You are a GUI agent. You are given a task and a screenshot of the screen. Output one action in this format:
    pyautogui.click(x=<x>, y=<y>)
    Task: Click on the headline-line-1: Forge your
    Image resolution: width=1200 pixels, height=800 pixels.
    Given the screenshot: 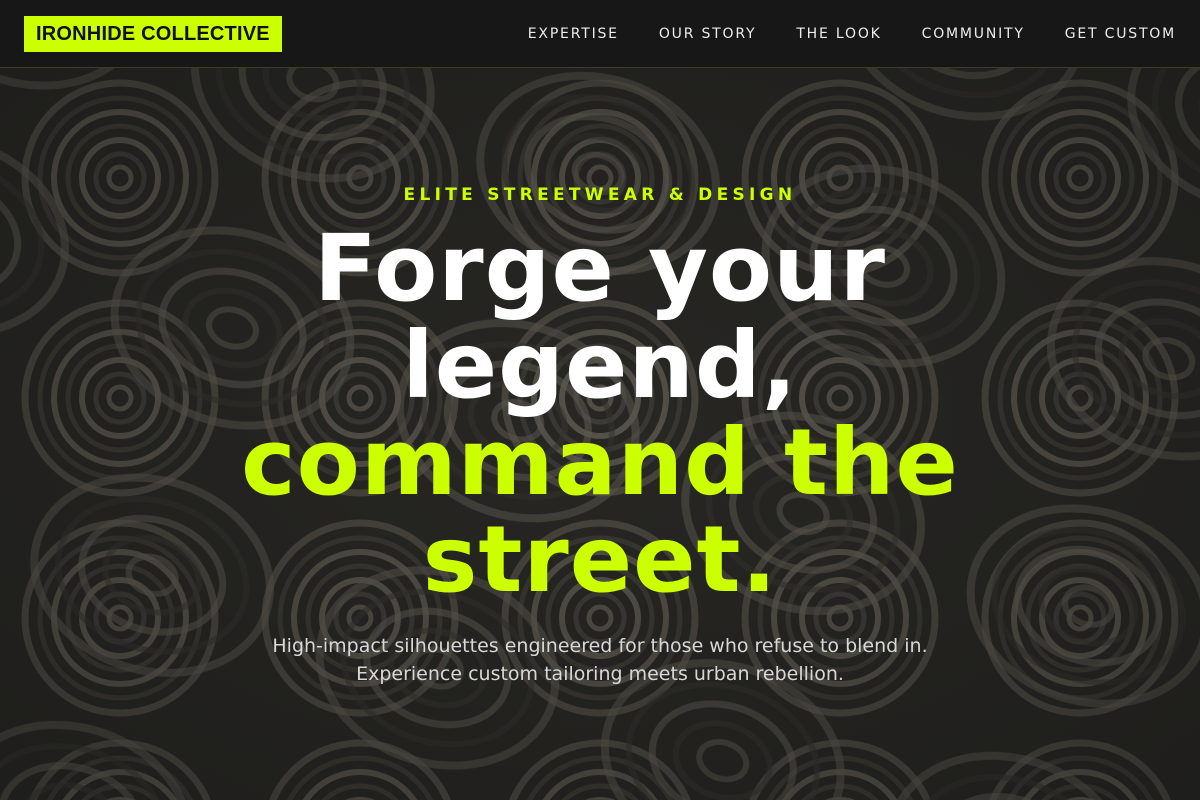 What is the action you would take?
    pyautogui.click(x=600, y=268)
    